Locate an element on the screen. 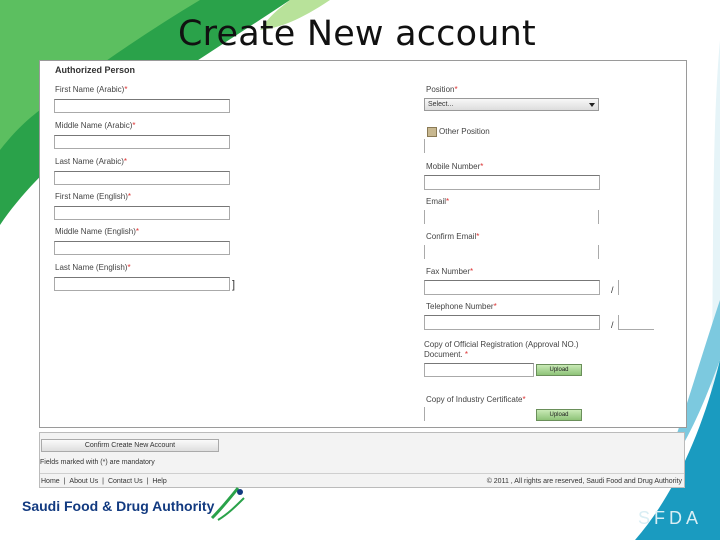 The image size is (720, 540). section-title: Authorized Person is located at coordinates (95, 70).